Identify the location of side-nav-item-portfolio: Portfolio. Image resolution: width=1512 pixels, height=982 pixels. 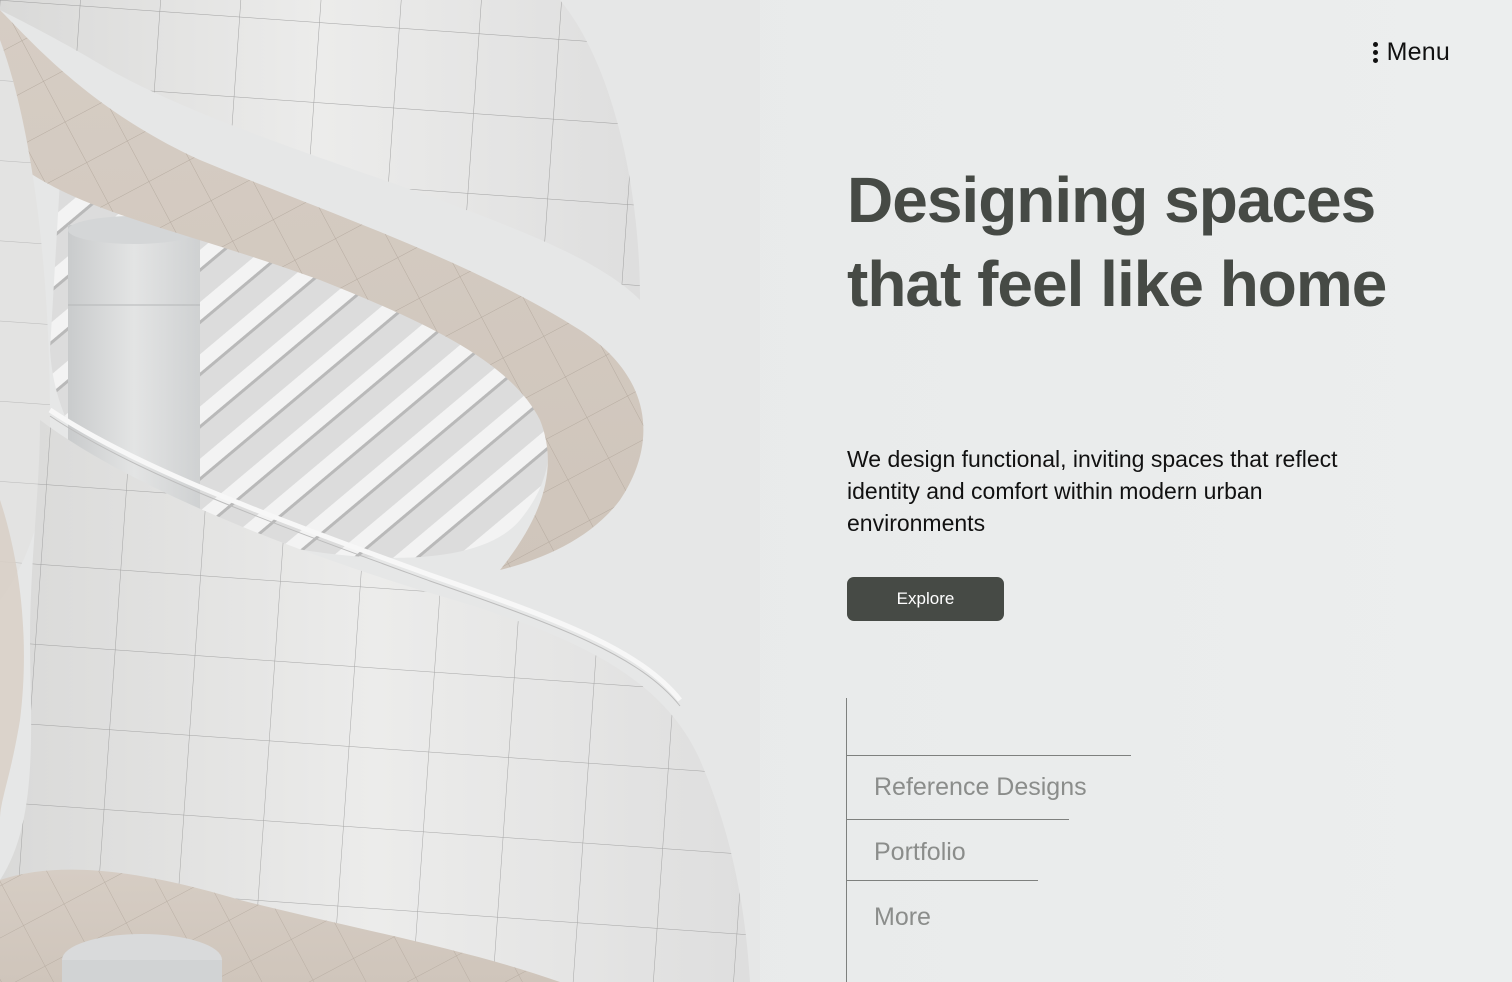
(920, 852).